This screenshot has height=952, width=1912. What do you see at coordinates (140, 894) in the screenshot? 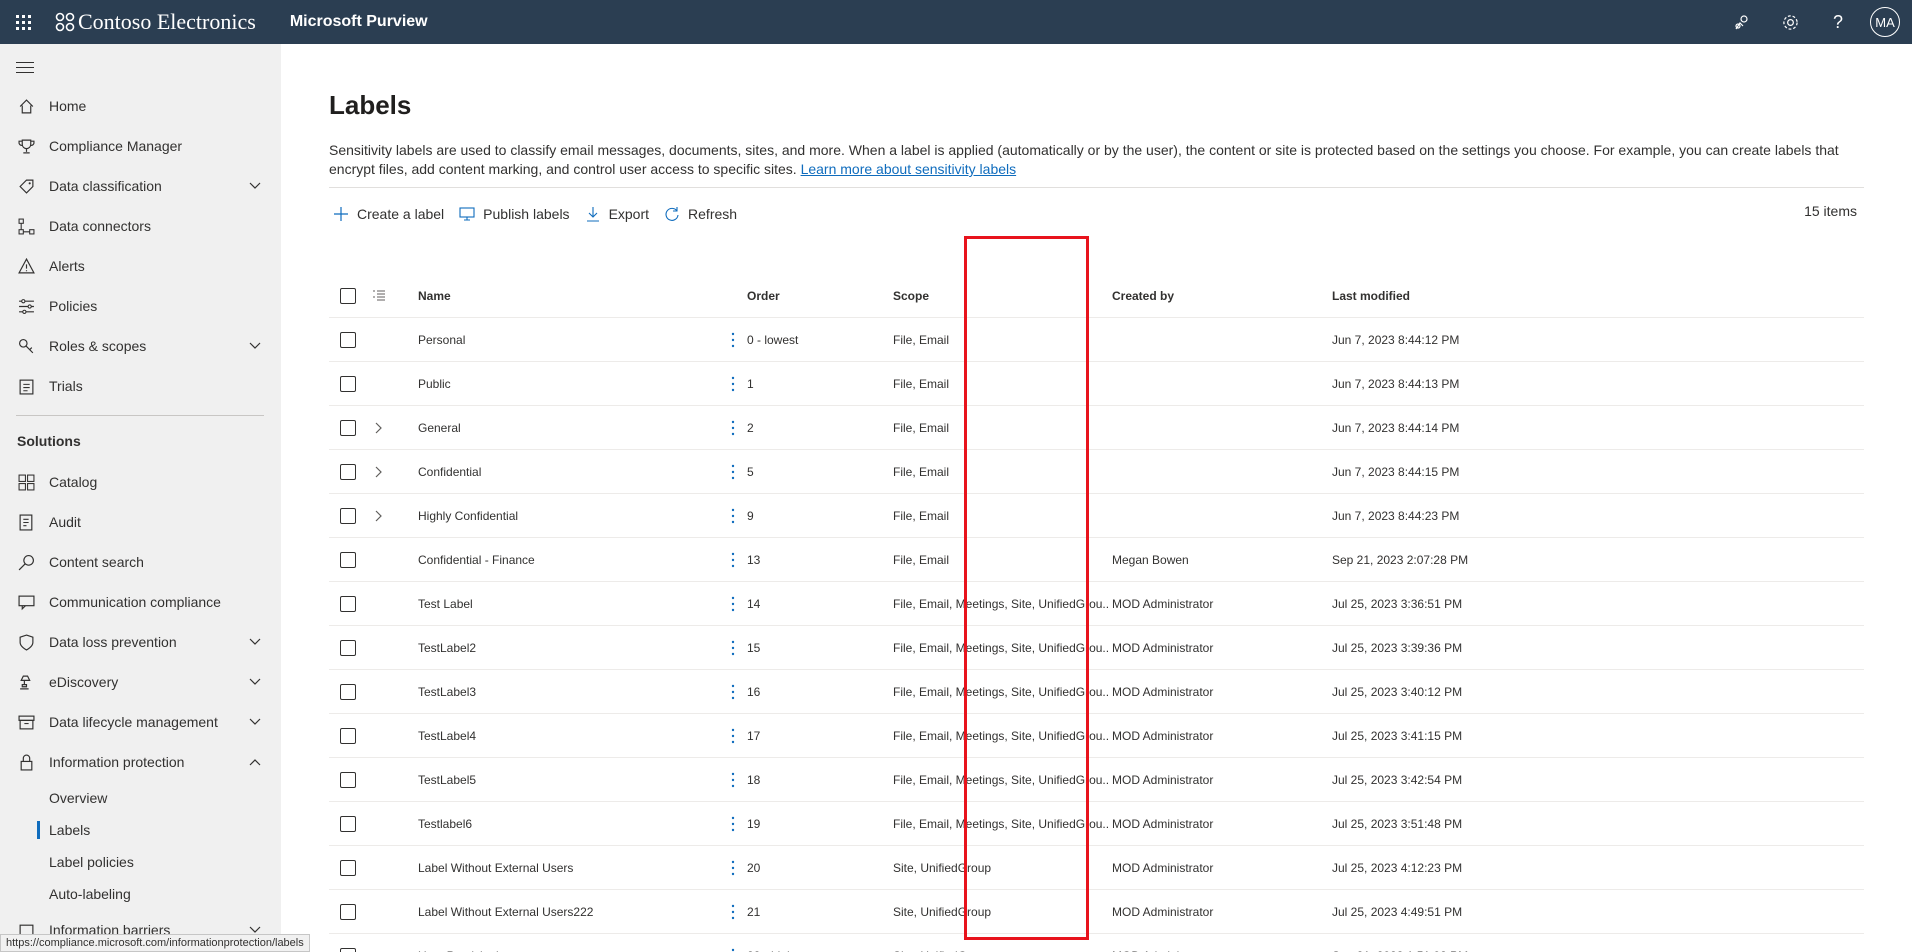
I see `sidebar-subitem-auto-labeling: Auto-labeling` at bounding box center [140, 894].